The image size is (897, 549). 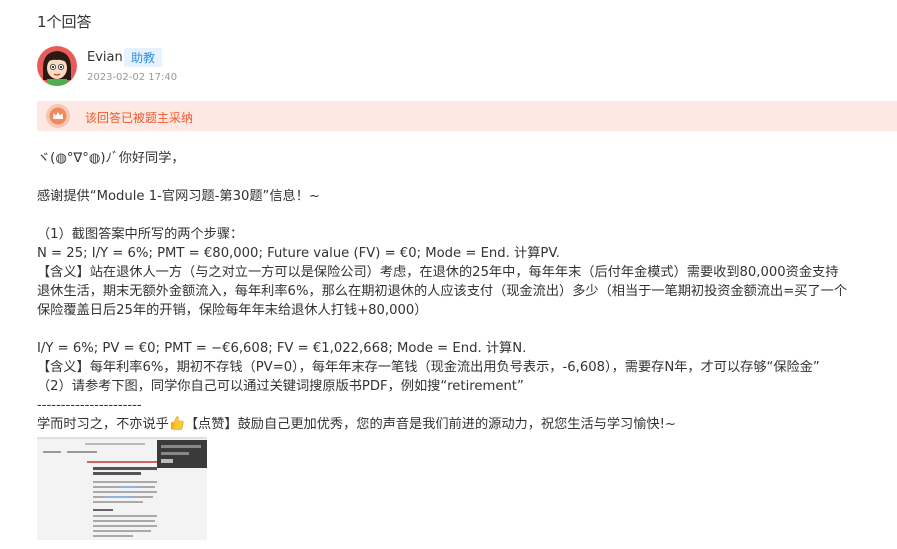 I want to click on textbook-page-screenshot, so click(x=122, y=488).